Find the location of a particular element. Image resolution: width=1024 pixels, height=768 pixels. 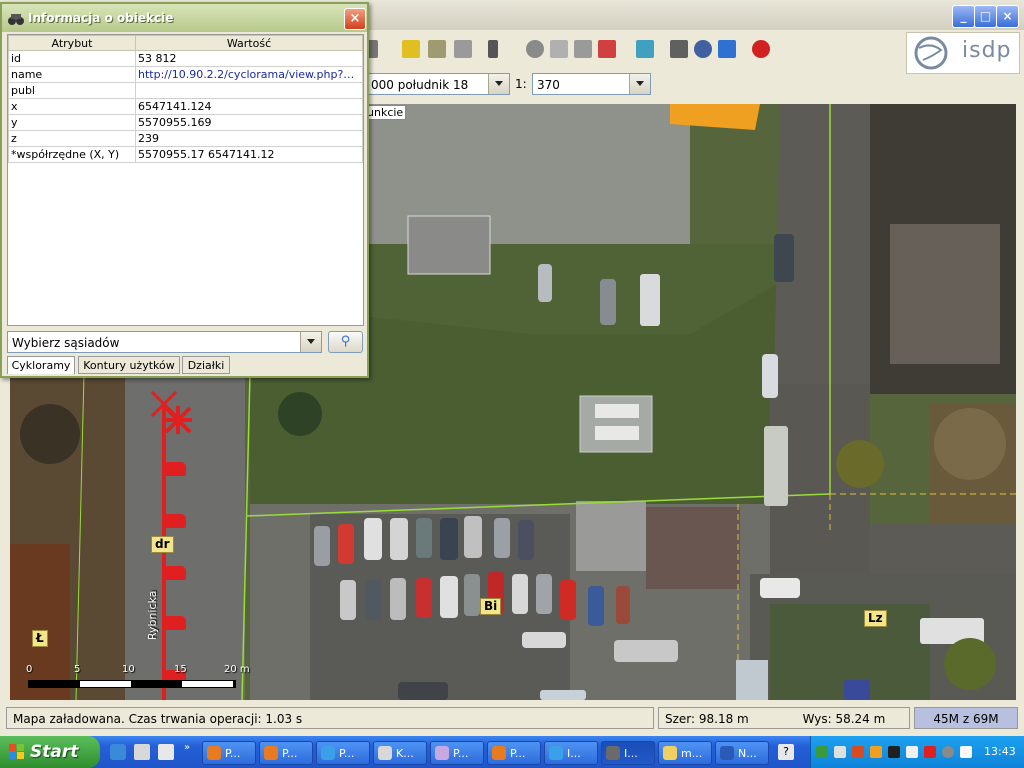

column-header-attribute: Atrybut is located at coordinates (72, 43).